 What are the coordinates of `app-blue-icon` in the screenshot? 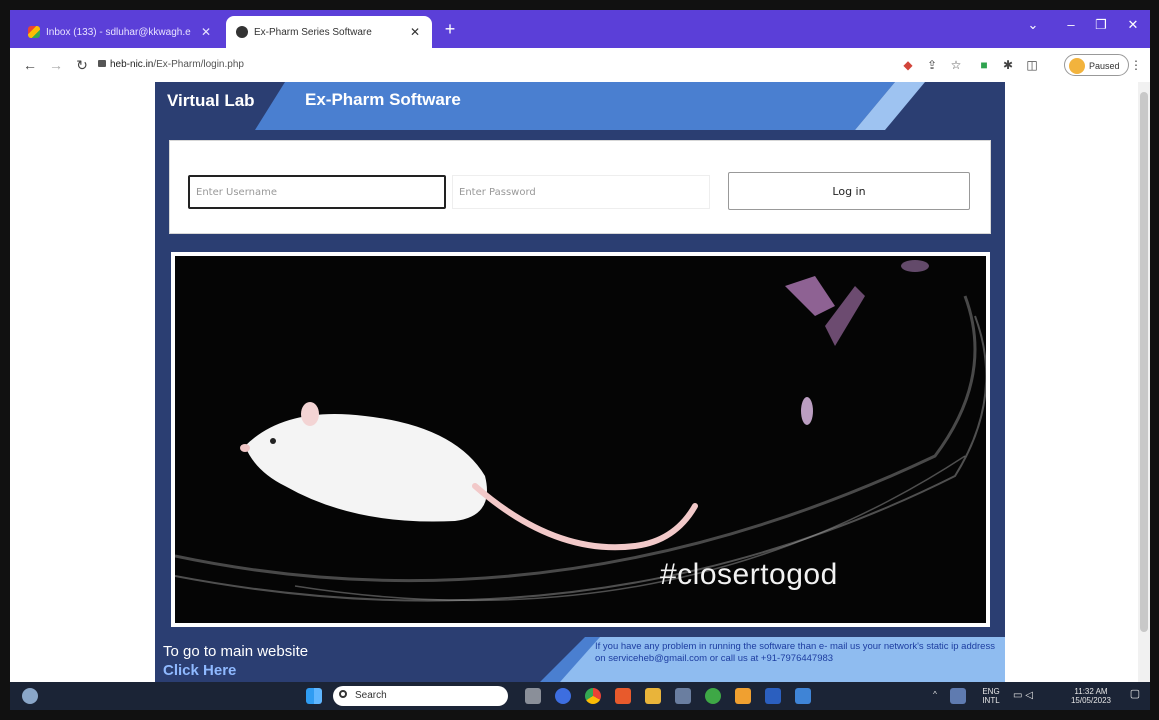 It's located at (803, 696).